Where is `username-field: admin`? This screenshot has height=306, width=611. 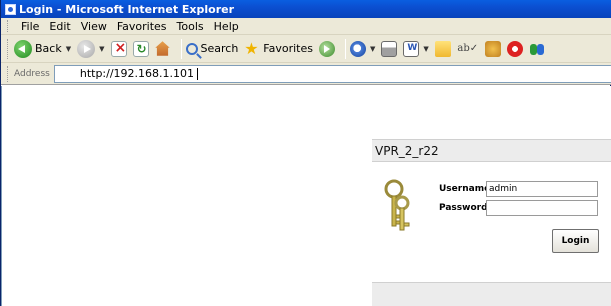
username-field: admin is located at coordinates (542, 189).